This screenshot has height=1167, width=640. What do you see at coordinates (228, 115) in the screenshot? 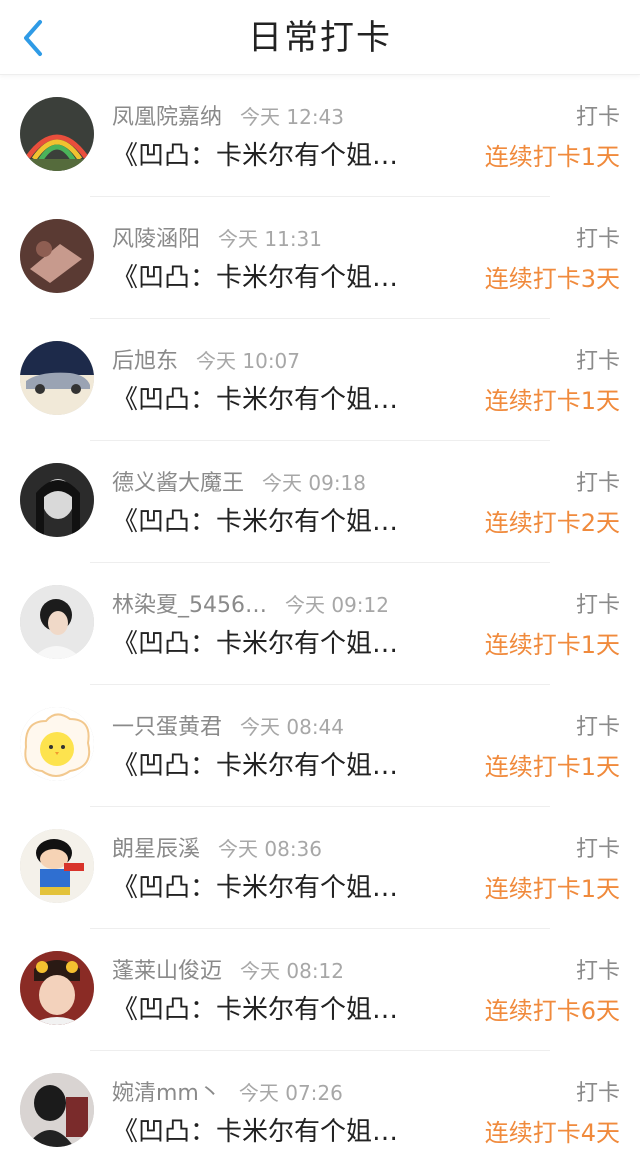
I see `user-name: 凤凰院嘉纳 今天 12:43` at bounding box center [228, 115].